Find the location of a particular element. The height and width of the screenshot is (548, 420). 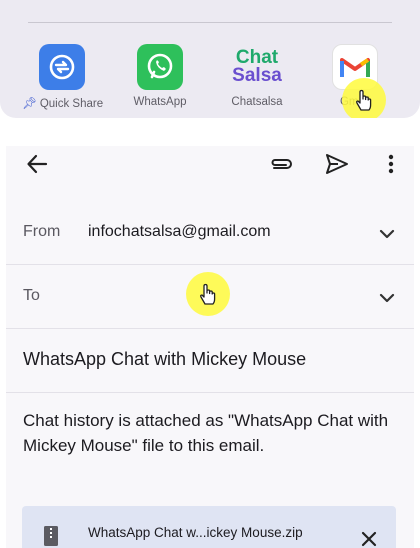

chatsalsa-logo-icon: Chat Salsa is located at coordinates (257, 66).